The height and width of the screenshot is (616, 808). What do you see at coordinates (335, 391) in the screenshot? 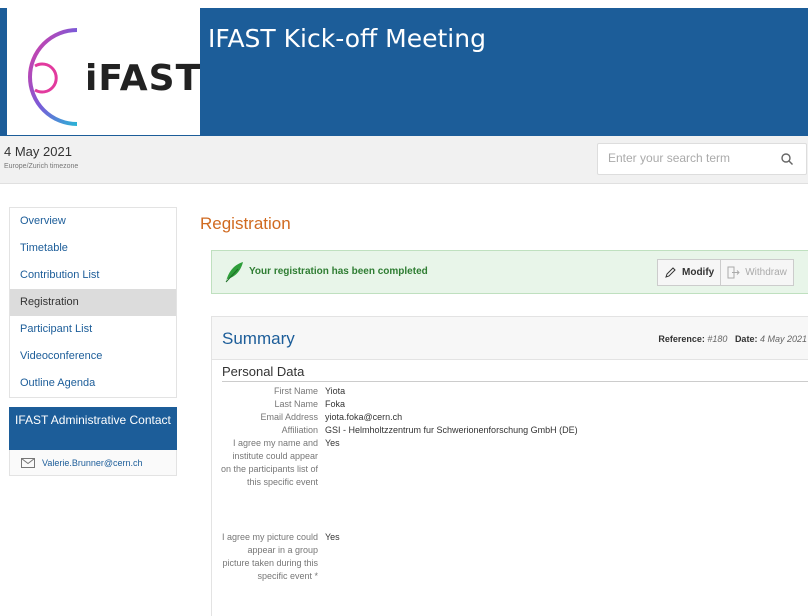
I see `field-value: Yiota` at bounding box center [335, 391].